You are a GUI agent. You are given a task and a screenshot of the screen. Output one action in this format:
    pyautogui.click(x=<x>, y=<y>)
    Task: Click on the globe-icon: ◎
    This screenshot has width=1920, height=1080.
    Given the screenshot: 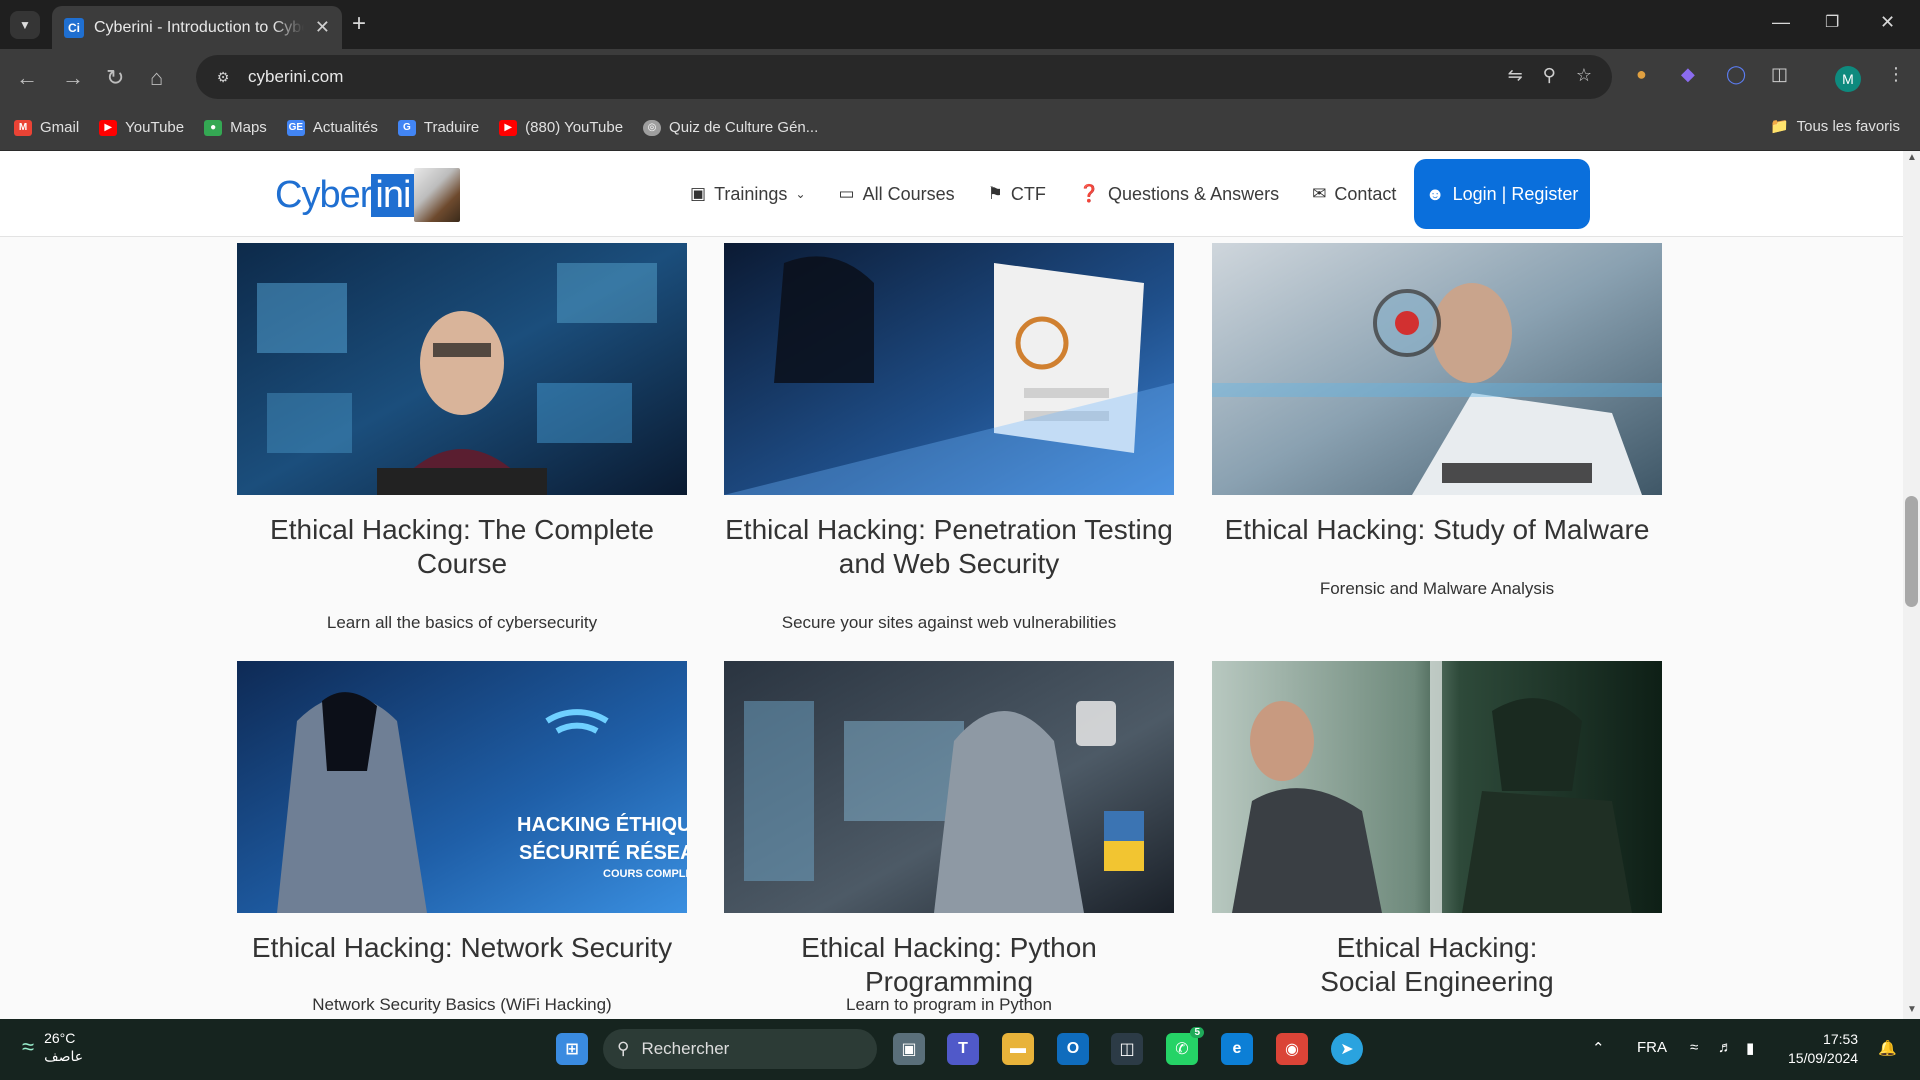 What is the action you would take?
    pyautogui.click(x=652, y=127)
    